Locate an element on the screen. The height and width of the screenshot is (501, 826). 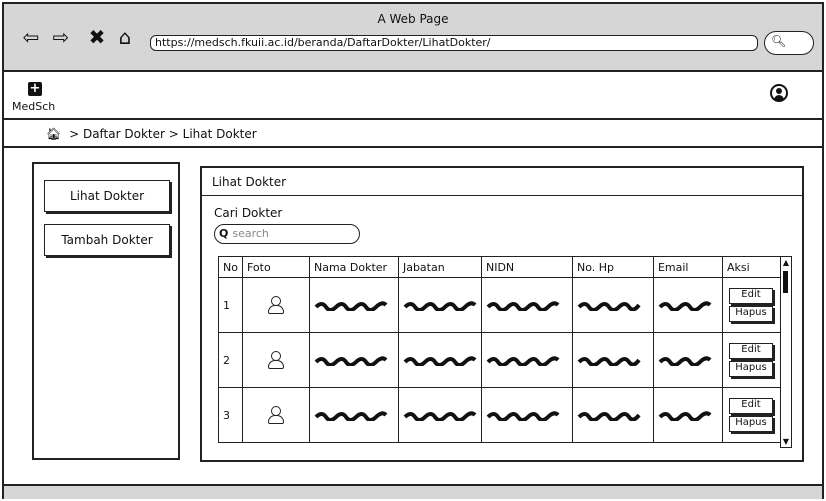
home-icon: ⌂ is located at coordinates (125, 37).